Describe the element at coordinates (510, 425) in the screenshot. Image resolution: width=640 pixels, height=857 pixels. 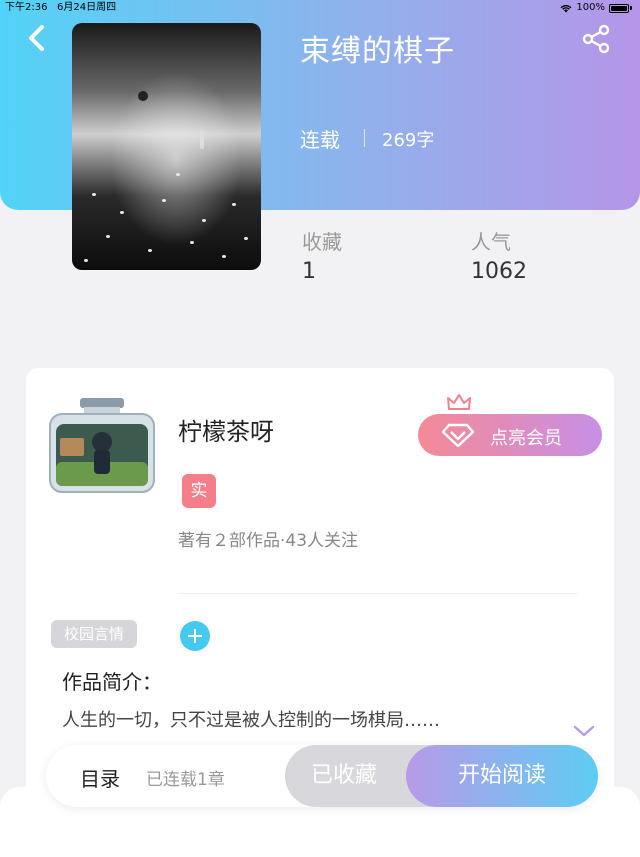
I see `vip-button: 点亮会员` at that location.